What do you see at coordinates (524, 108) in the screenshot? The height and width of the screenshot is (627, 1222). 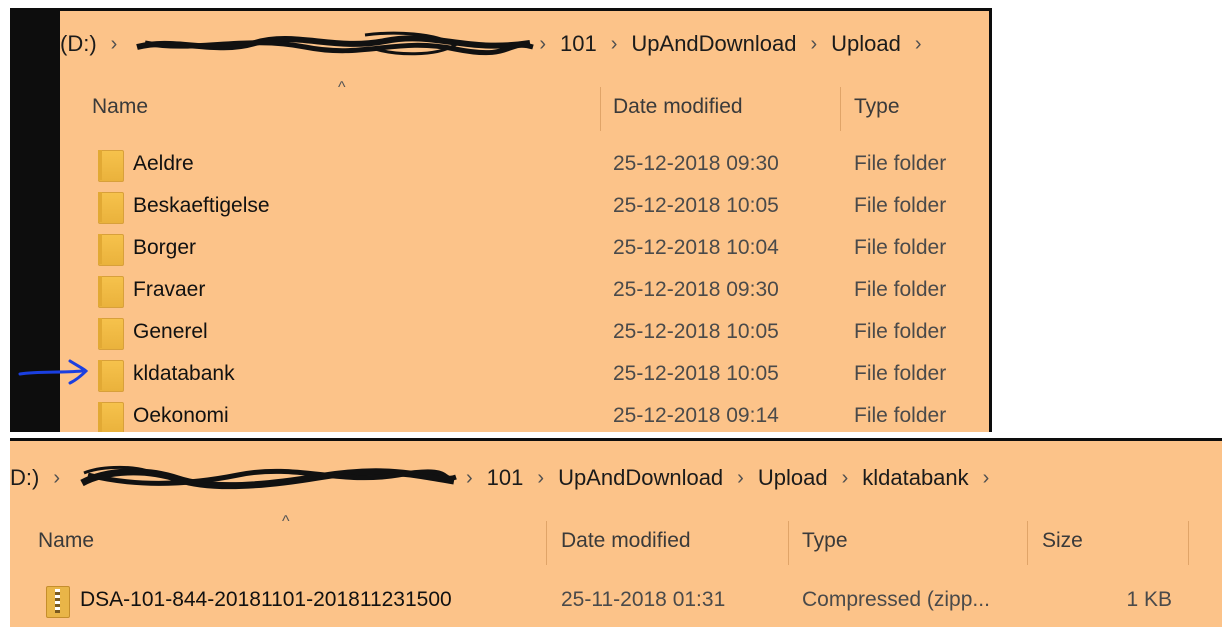 I see `column-header-row: ^ Name Date modified Type` at bounding box center [524, 108].